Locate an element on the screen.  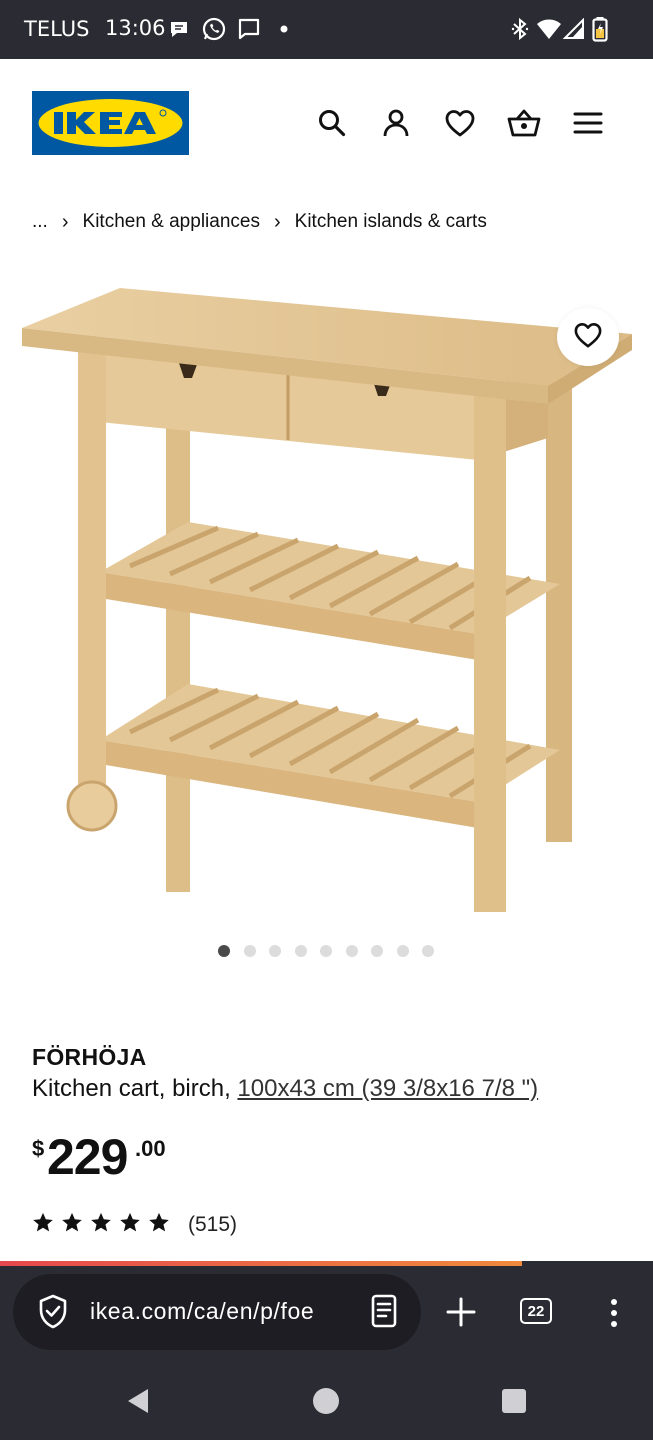
favorite-button is located at coordinates (588, 337).